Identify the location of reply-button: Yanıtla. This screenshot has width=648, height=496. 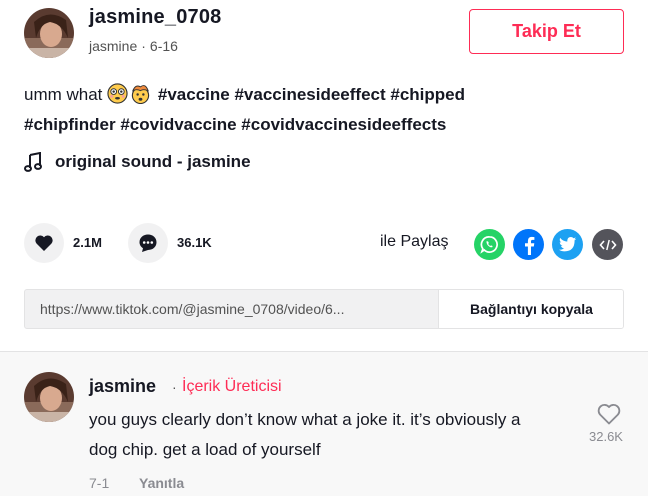
(161, 483).